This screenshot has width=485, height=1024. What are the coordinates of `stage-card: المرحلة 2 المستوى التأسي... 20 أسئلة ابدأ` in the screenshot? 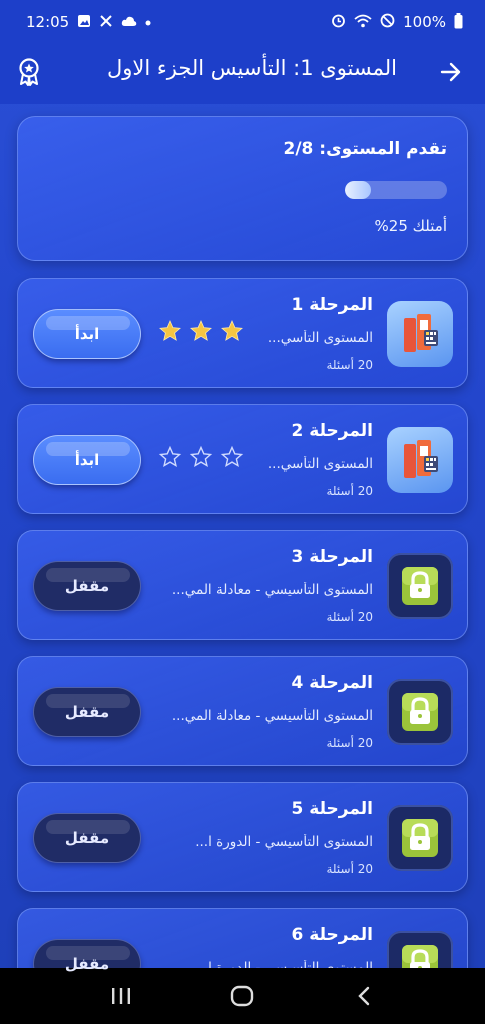 It's located at (242, 459).